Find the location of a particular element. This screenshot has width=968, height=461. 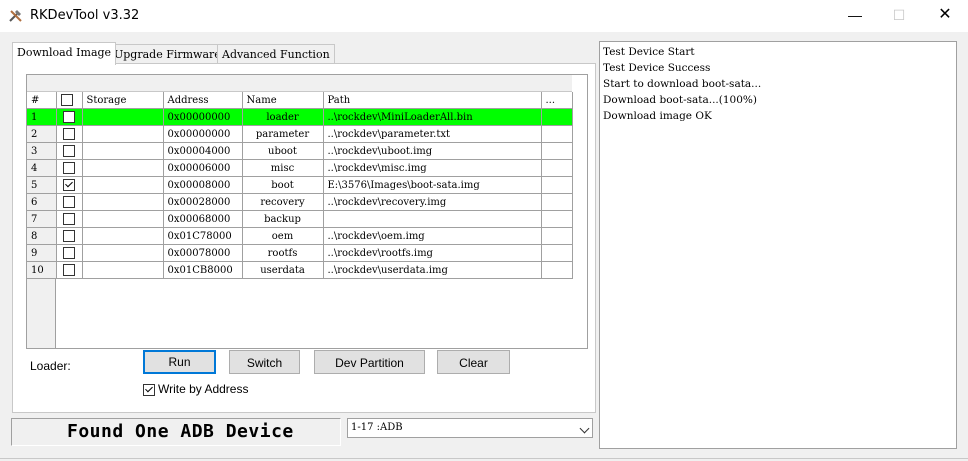

row-path: ..\rockdev\oem.img is located at coordinates (432, 236).